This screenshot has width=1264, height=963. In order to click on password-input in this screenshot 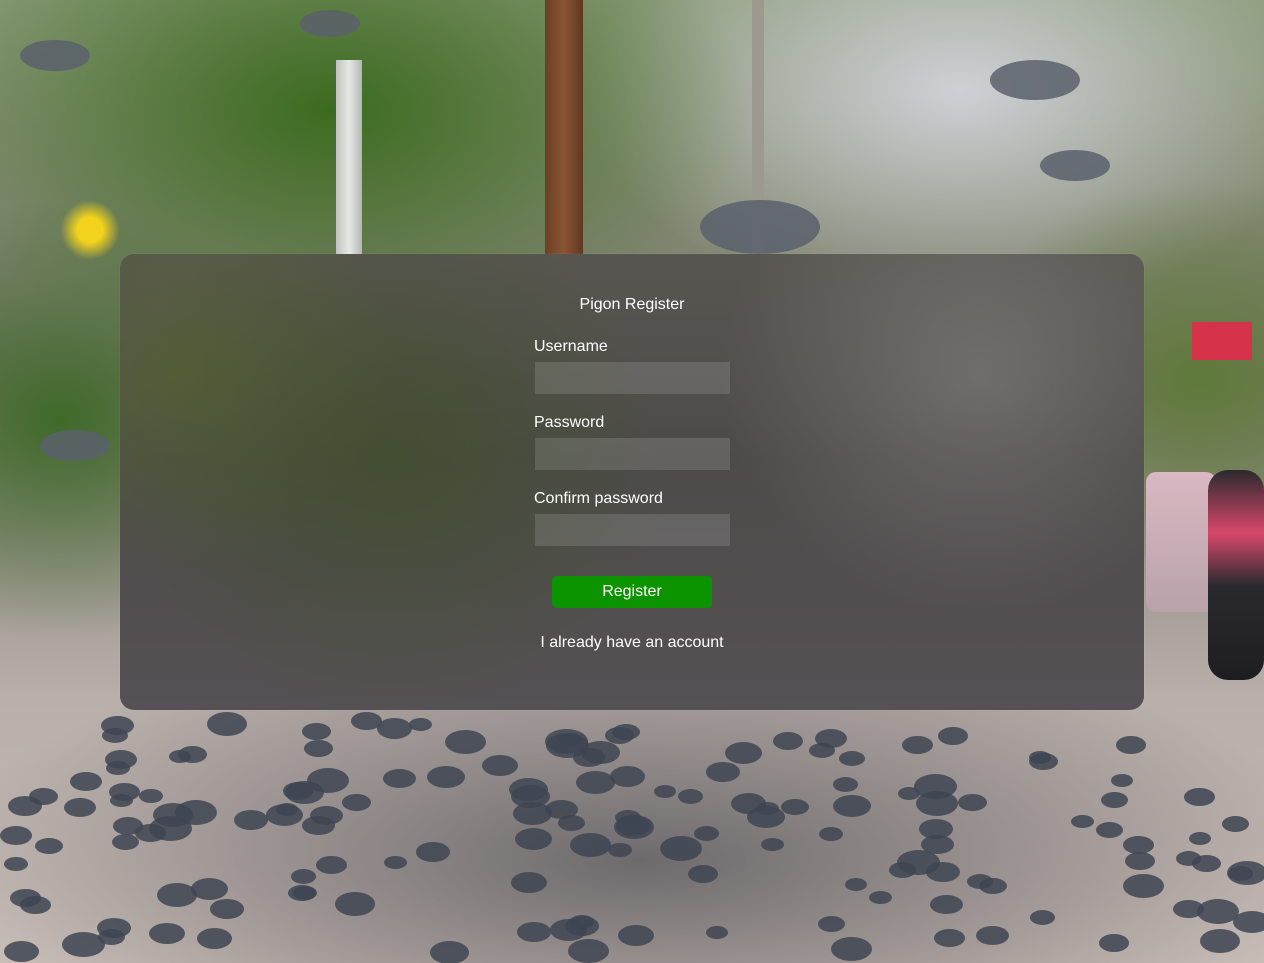, I will do `click(632, 454)`.